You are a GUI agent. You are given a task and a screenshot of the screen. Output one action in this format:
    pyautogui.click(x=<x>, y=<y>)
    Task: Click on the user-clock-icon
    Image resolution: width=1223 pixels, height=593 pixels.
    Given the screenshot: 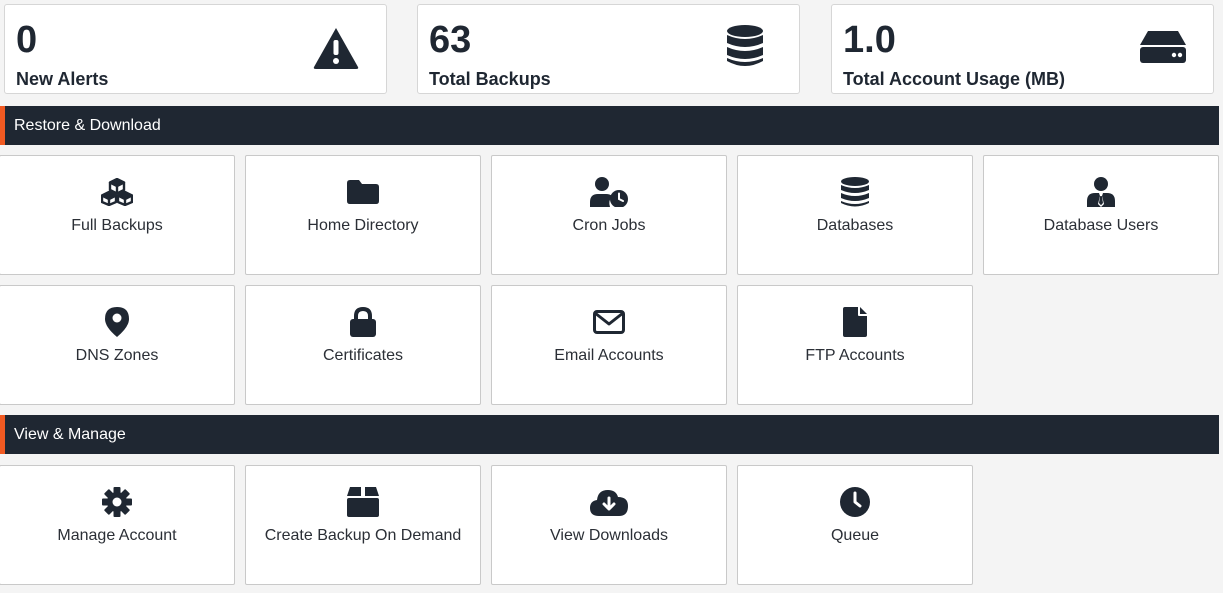 What is the action you would take?
    pyautogui.click(x=609, y=192)
    